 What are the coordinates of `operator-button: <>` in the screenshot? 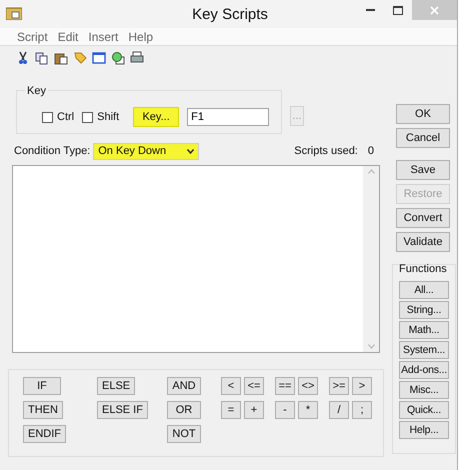 It's located at (308, 386).